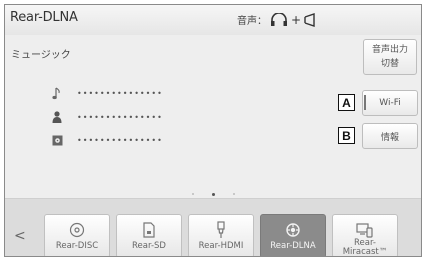  Describe the element at coordinates (120, 93) in the screenshot. I see `song-title: •••••••••••••••` at that location.